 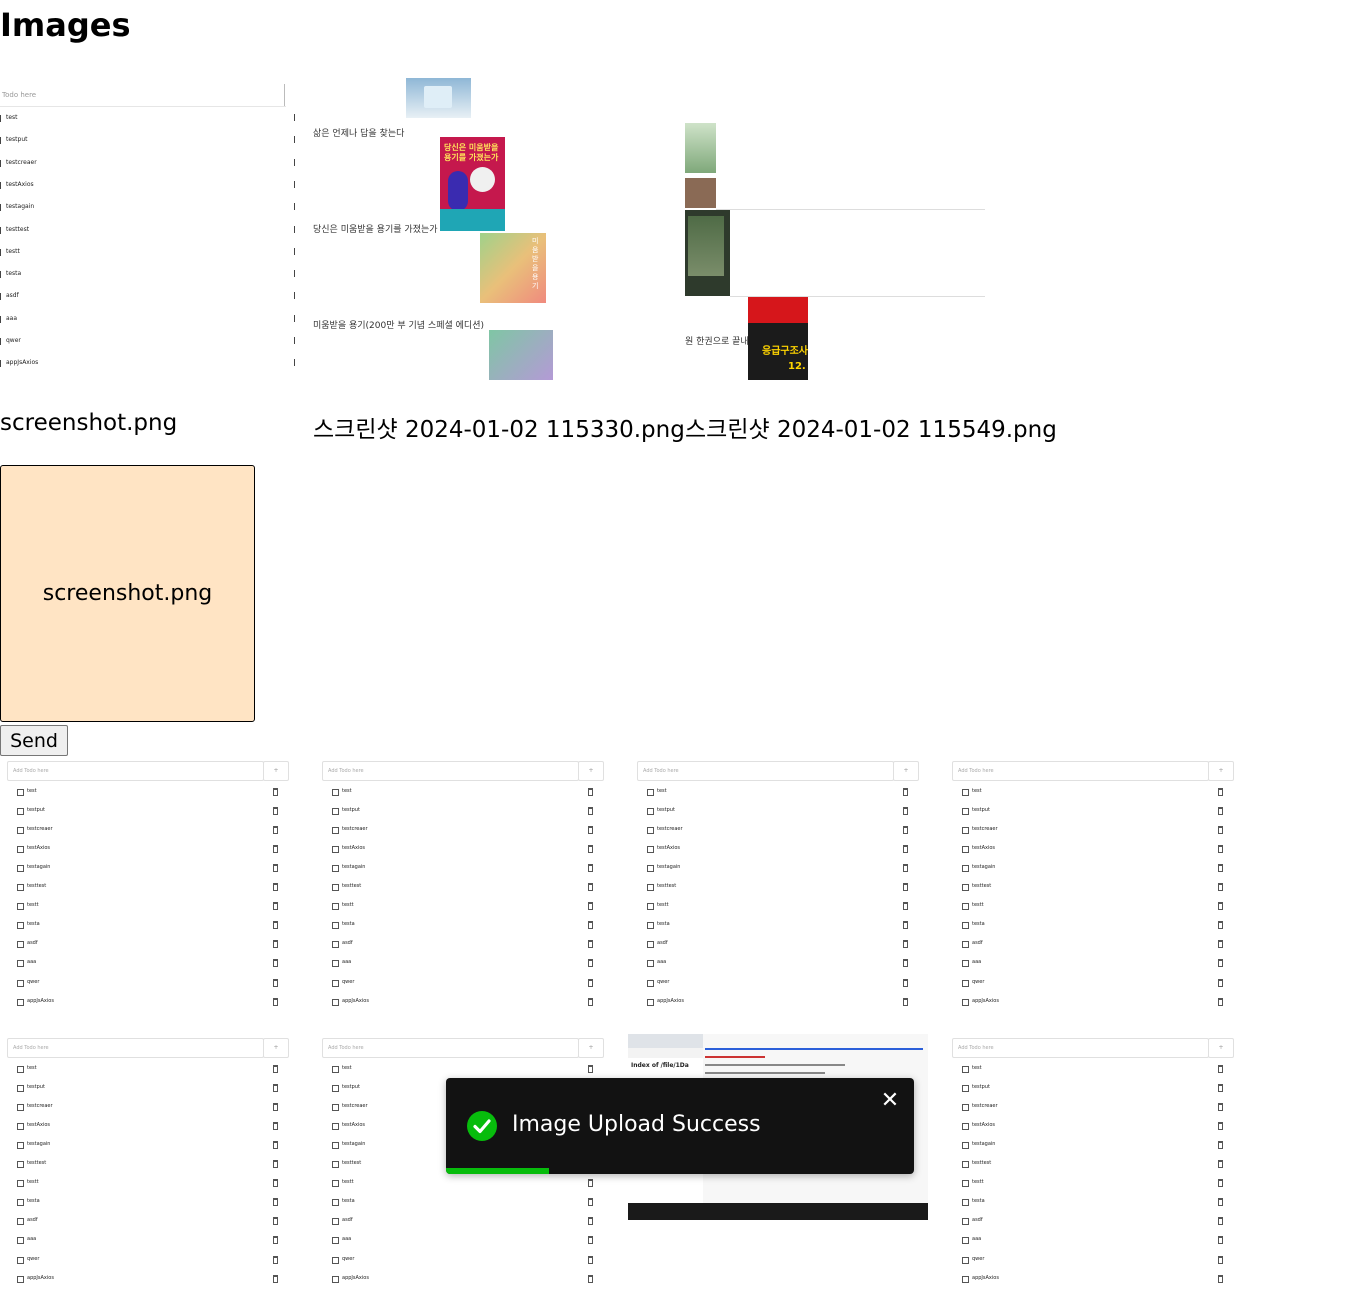 What do you see at coordinates (150, 1169) in the screenshot?
I see `todo-thumb-row: testtest` at bounding box center [150, 1169].